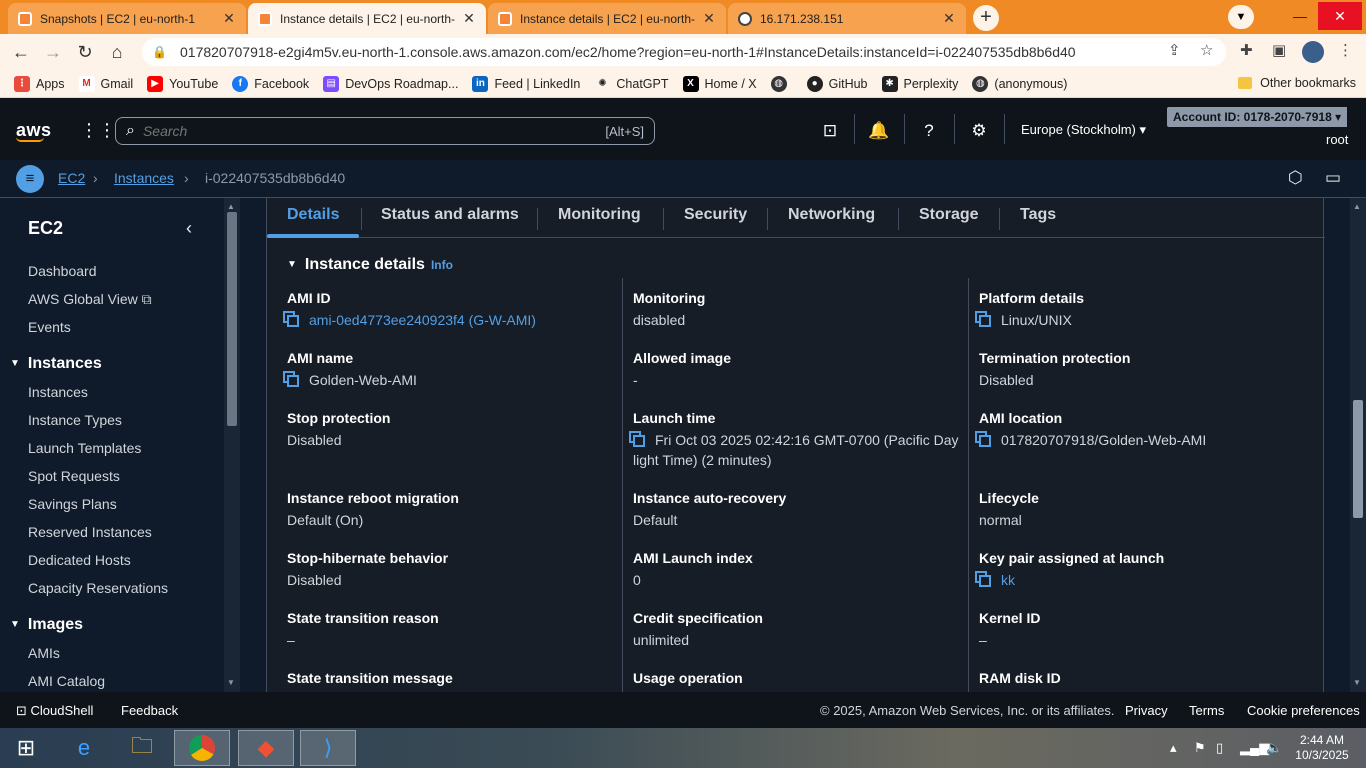 Image resolution: width=1366 pixels, height=768 pixels. What do you see at coordinates (1274, 748) in the screenshot?
I see `volume-icon: 🔈` at bounding box center [1274, 748].